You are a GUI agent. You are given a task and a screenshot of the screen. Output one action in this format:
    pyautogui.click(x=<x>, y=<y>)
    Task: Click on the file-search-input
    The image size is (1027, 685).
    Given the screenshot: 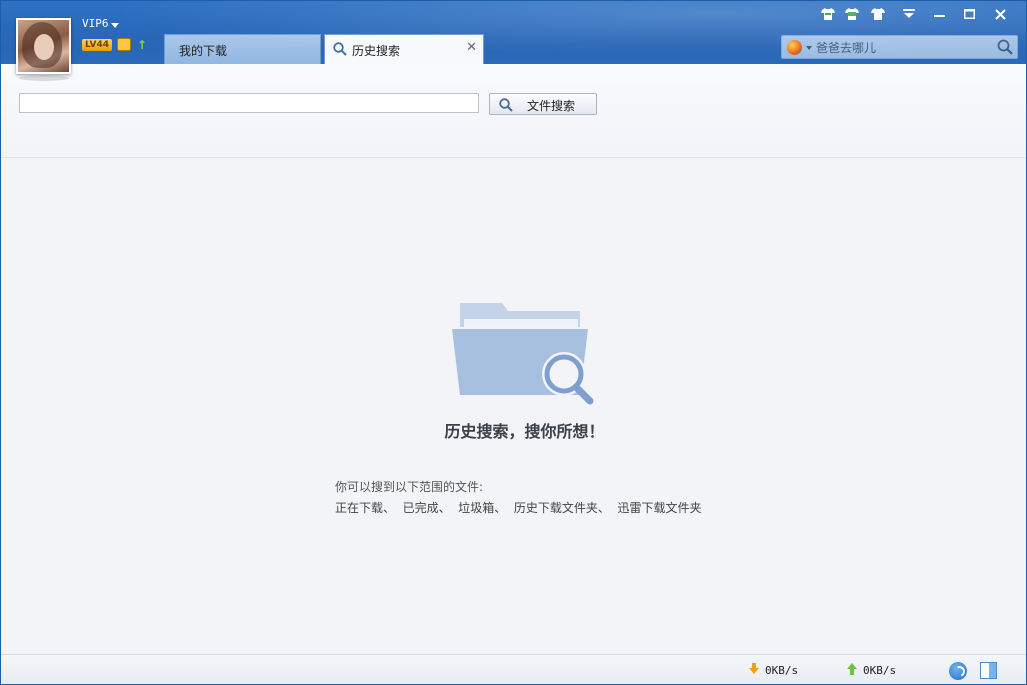 What is the action you would take?
    pyautogui.click(x=249, y=103)
    